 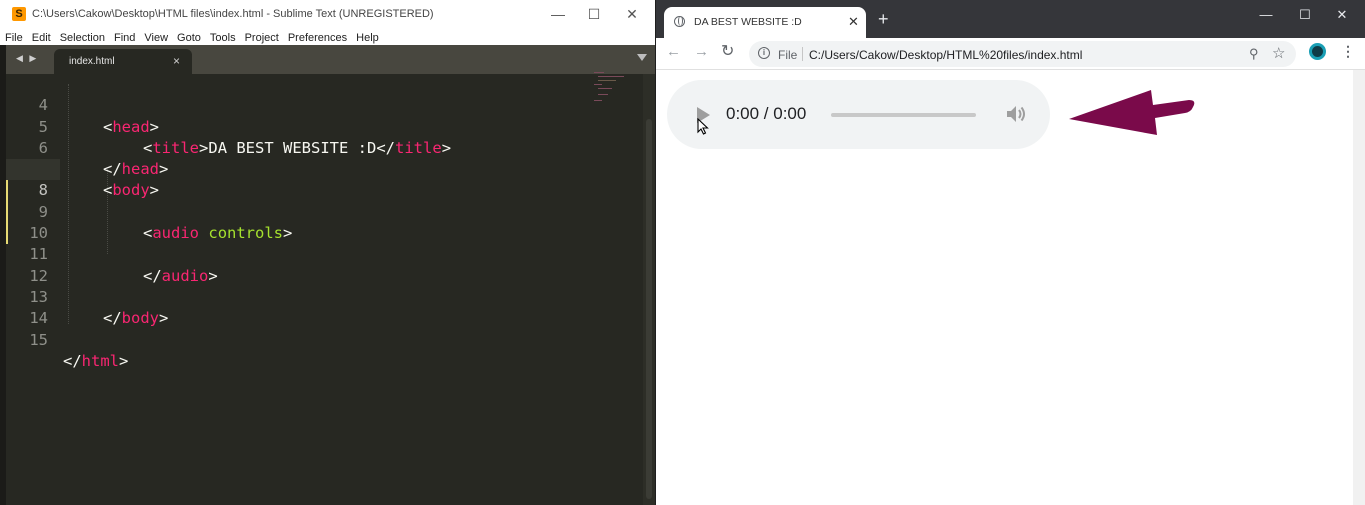 What do you see at coordinates (853, 22) in the screenshot?
I see `tab-close-icon: ✕` at bounding box center [853, 22].